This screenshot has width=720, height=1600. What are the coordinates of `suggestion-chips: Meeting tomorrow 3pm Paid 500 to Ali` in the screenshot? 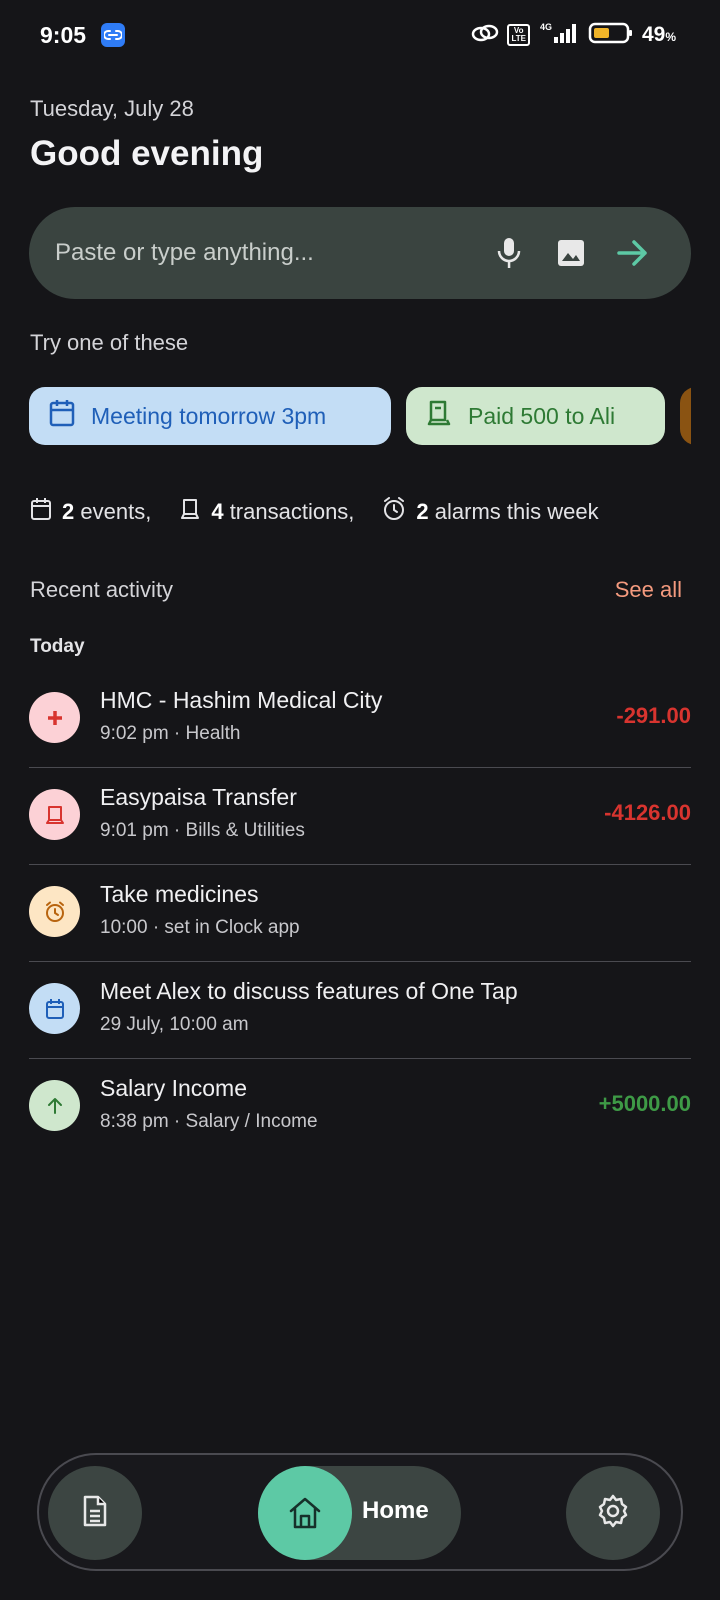 It's located at (360, 417).